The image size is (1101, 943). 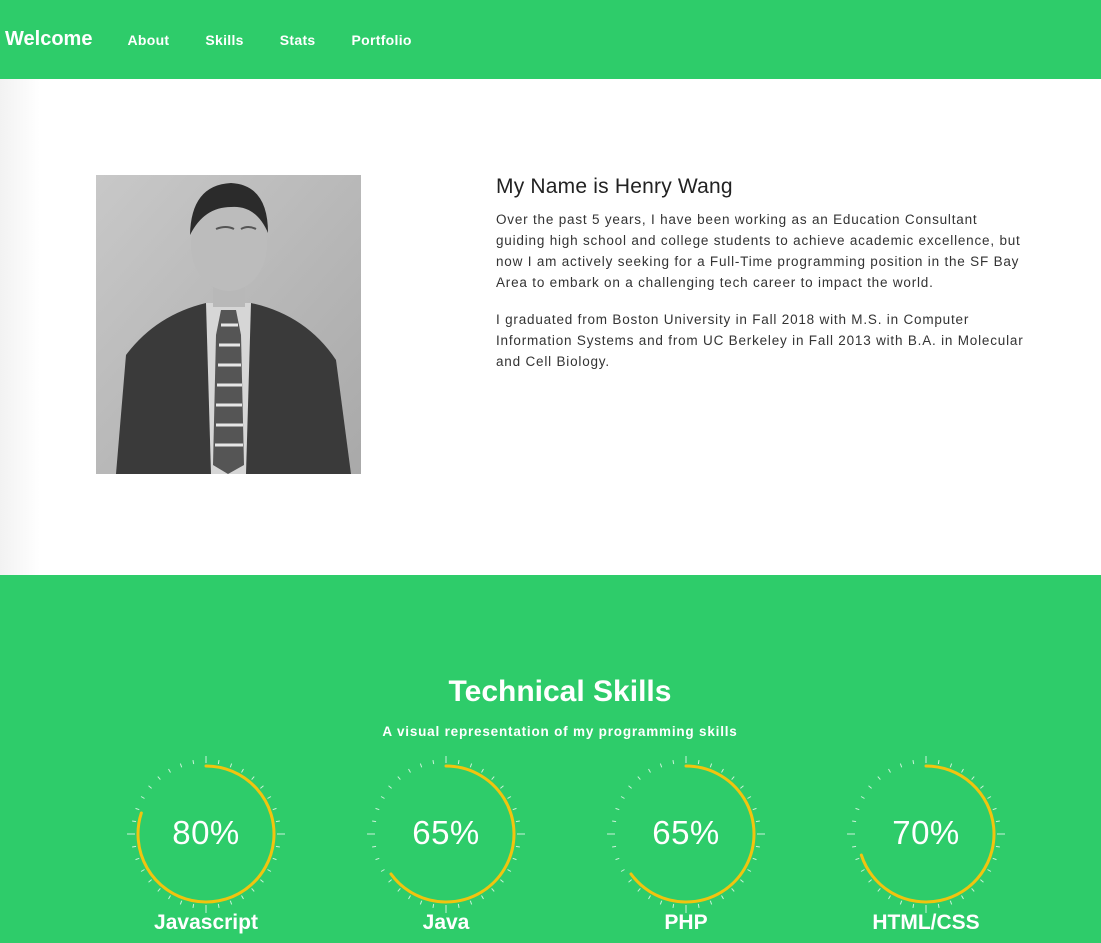 What do you see at coordinates (923, 849) in the screenshot?
I see `skill-gauge-html-css: 70% HTML/CSS` at bounding box center [923, 849].